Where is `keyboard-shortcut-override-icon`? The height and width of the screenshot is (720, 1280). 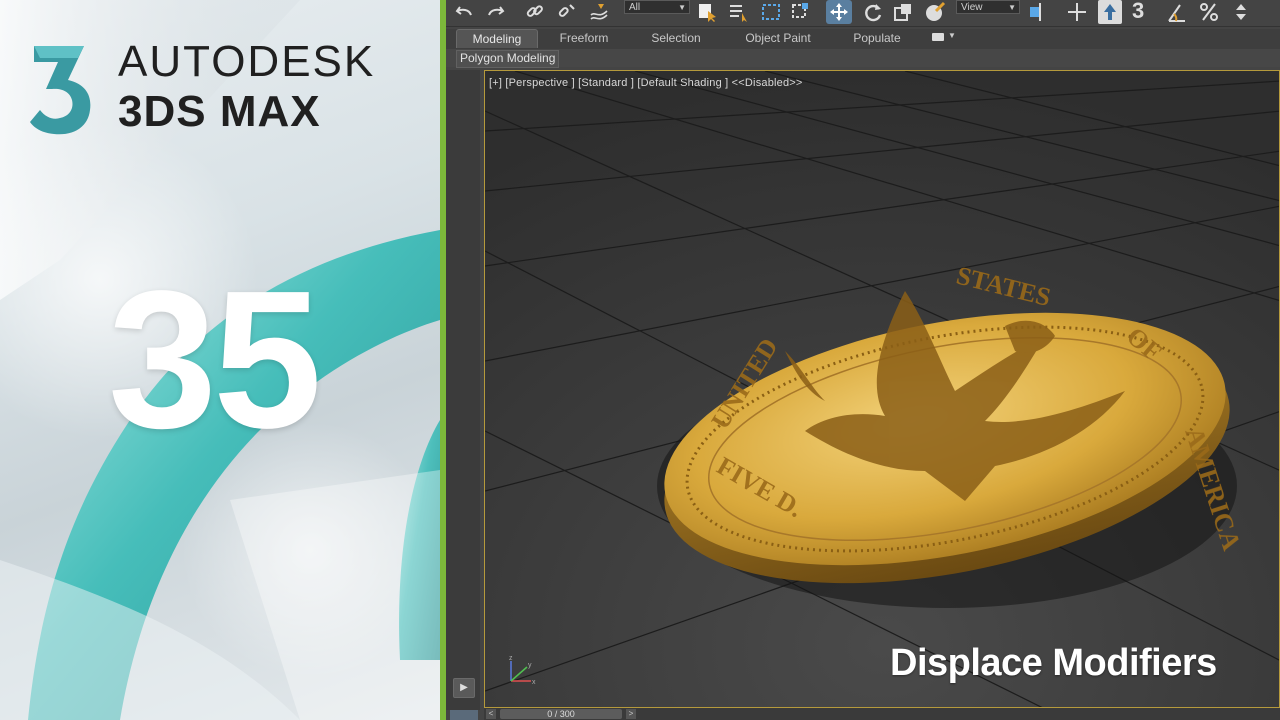 keyboard-shortcut-override-icon is located at coordinates (1110, 12).